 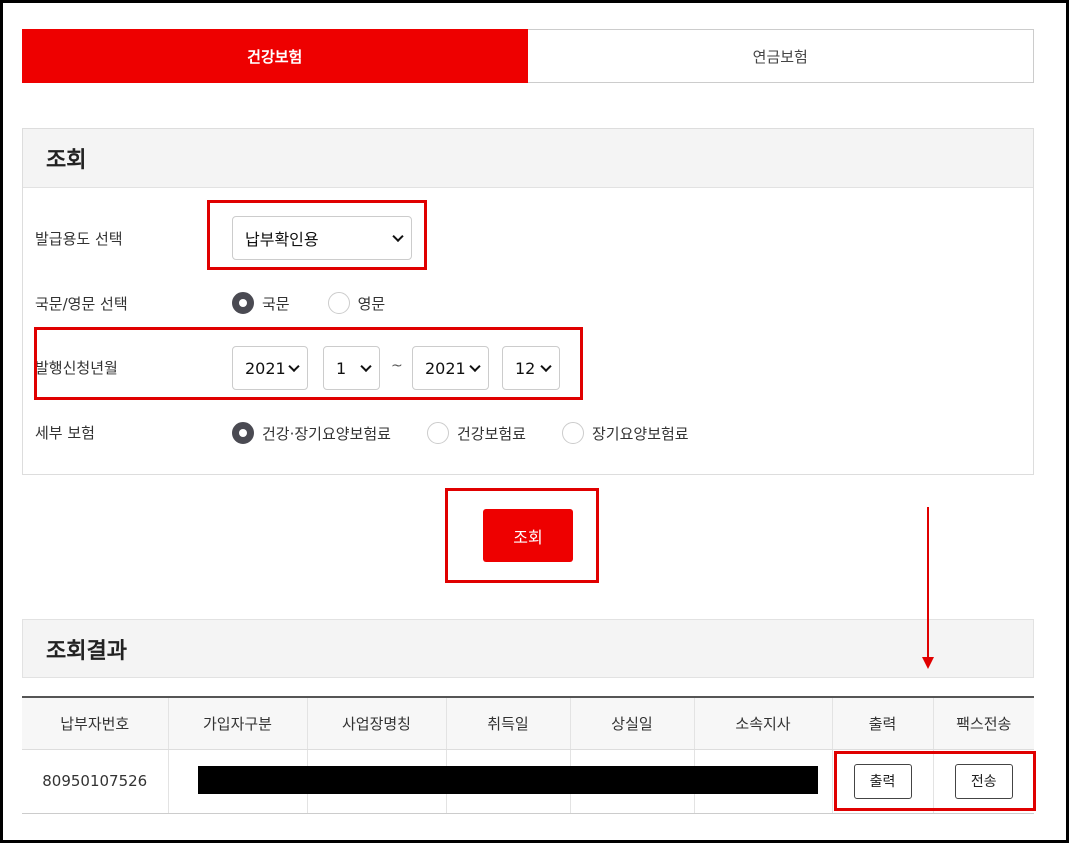 I want to click on radio-english-label: 영문, so click(x=371, y=303).